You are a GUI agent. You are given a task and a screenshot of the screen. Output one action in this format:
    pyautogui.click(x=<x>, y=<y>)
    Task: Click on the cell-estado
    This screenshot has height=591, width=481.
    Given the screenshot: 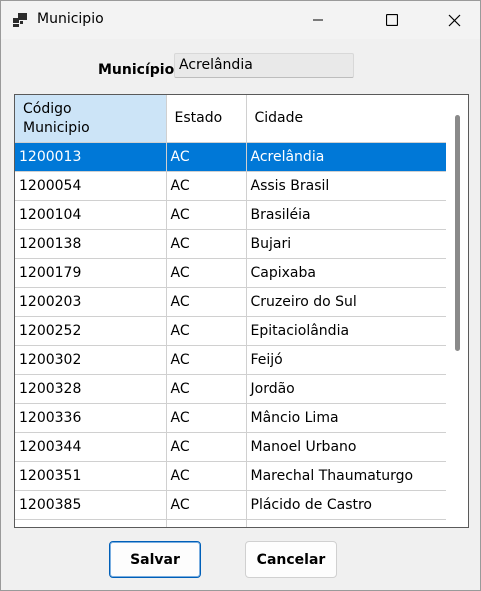 What is the action you would take?
    pyautogui.click(x=206, y=523)
    